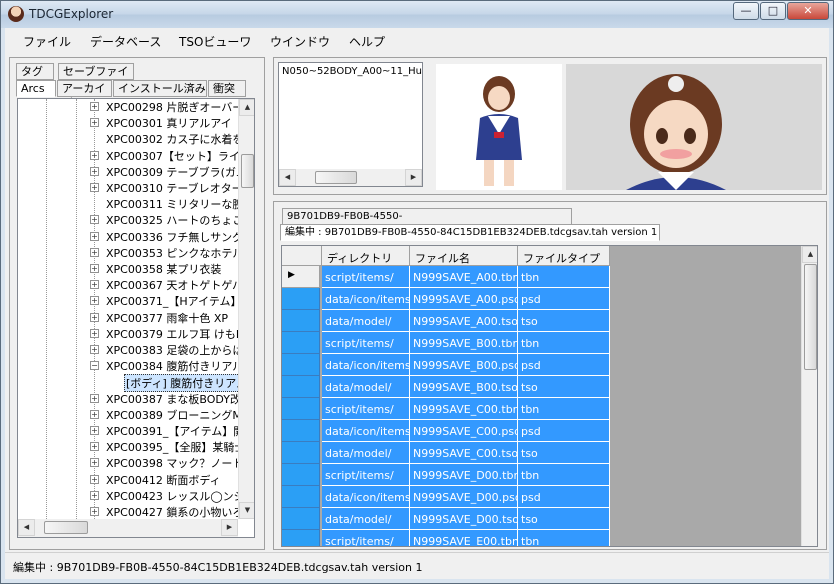  What do you see at coordinates (464, 321) in the screenshot?
I see `cell-filename: N999SAVE_A00.tso` at bounding box center [464, 321].